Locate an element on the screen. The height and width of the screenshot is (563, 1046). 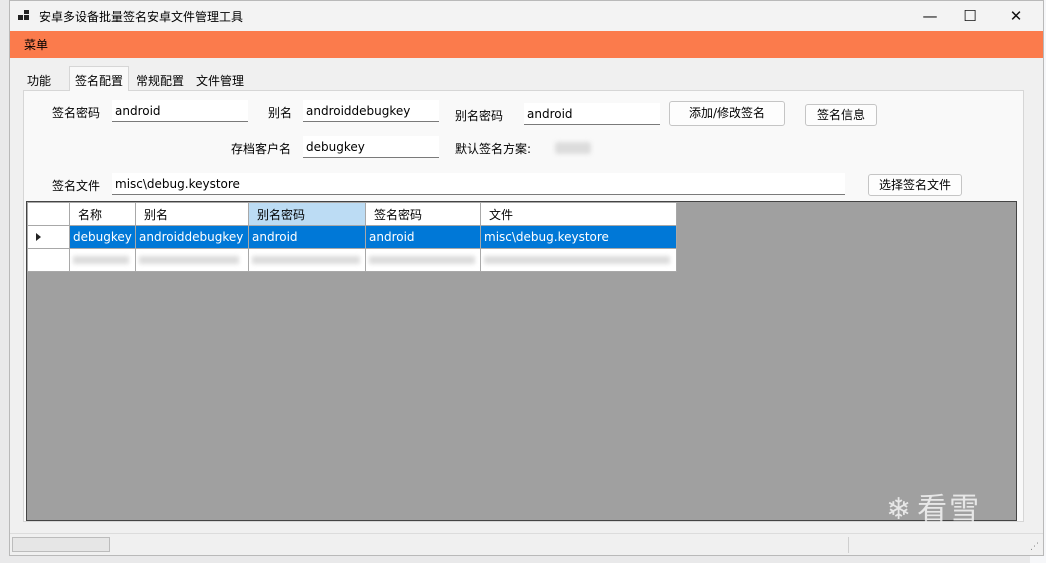
sign-file-label: 签名文件 is located at coordinates (76, 186).